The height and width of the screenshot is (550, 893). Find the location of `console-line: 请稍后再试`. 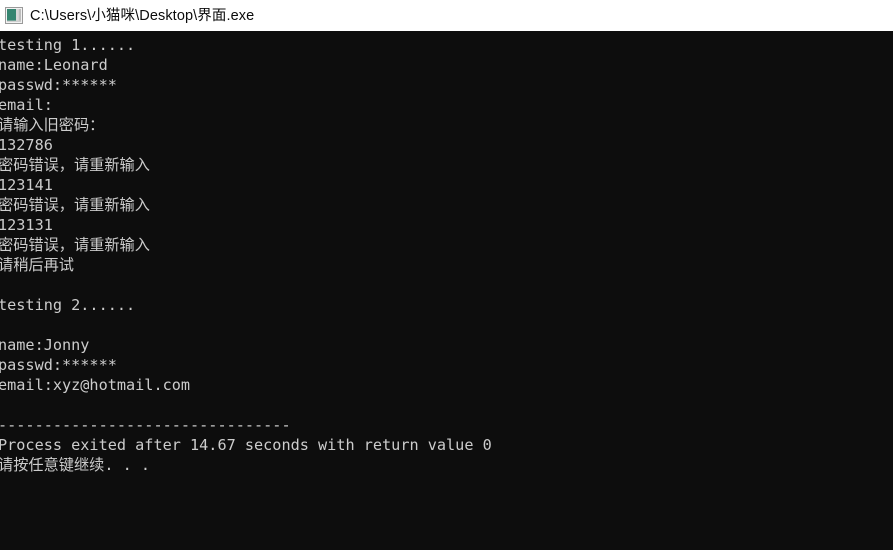

console-line: 请稍后再试 is located at coordinates (37, 265).